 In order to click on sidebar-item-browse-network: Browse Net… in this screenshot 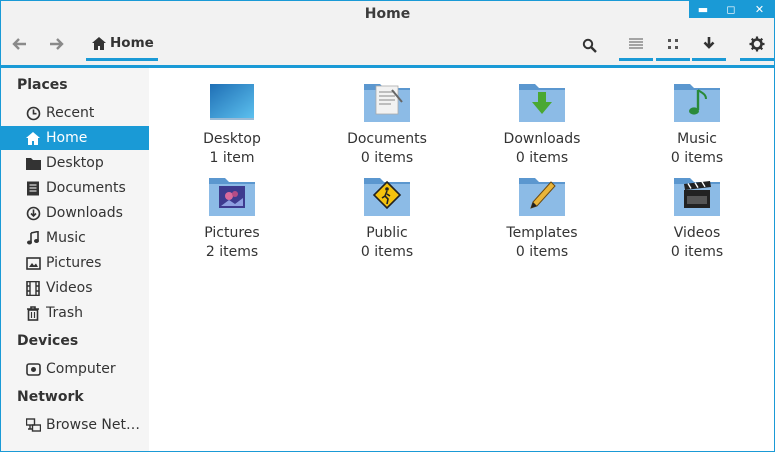, I will do `click(75, 425)`.